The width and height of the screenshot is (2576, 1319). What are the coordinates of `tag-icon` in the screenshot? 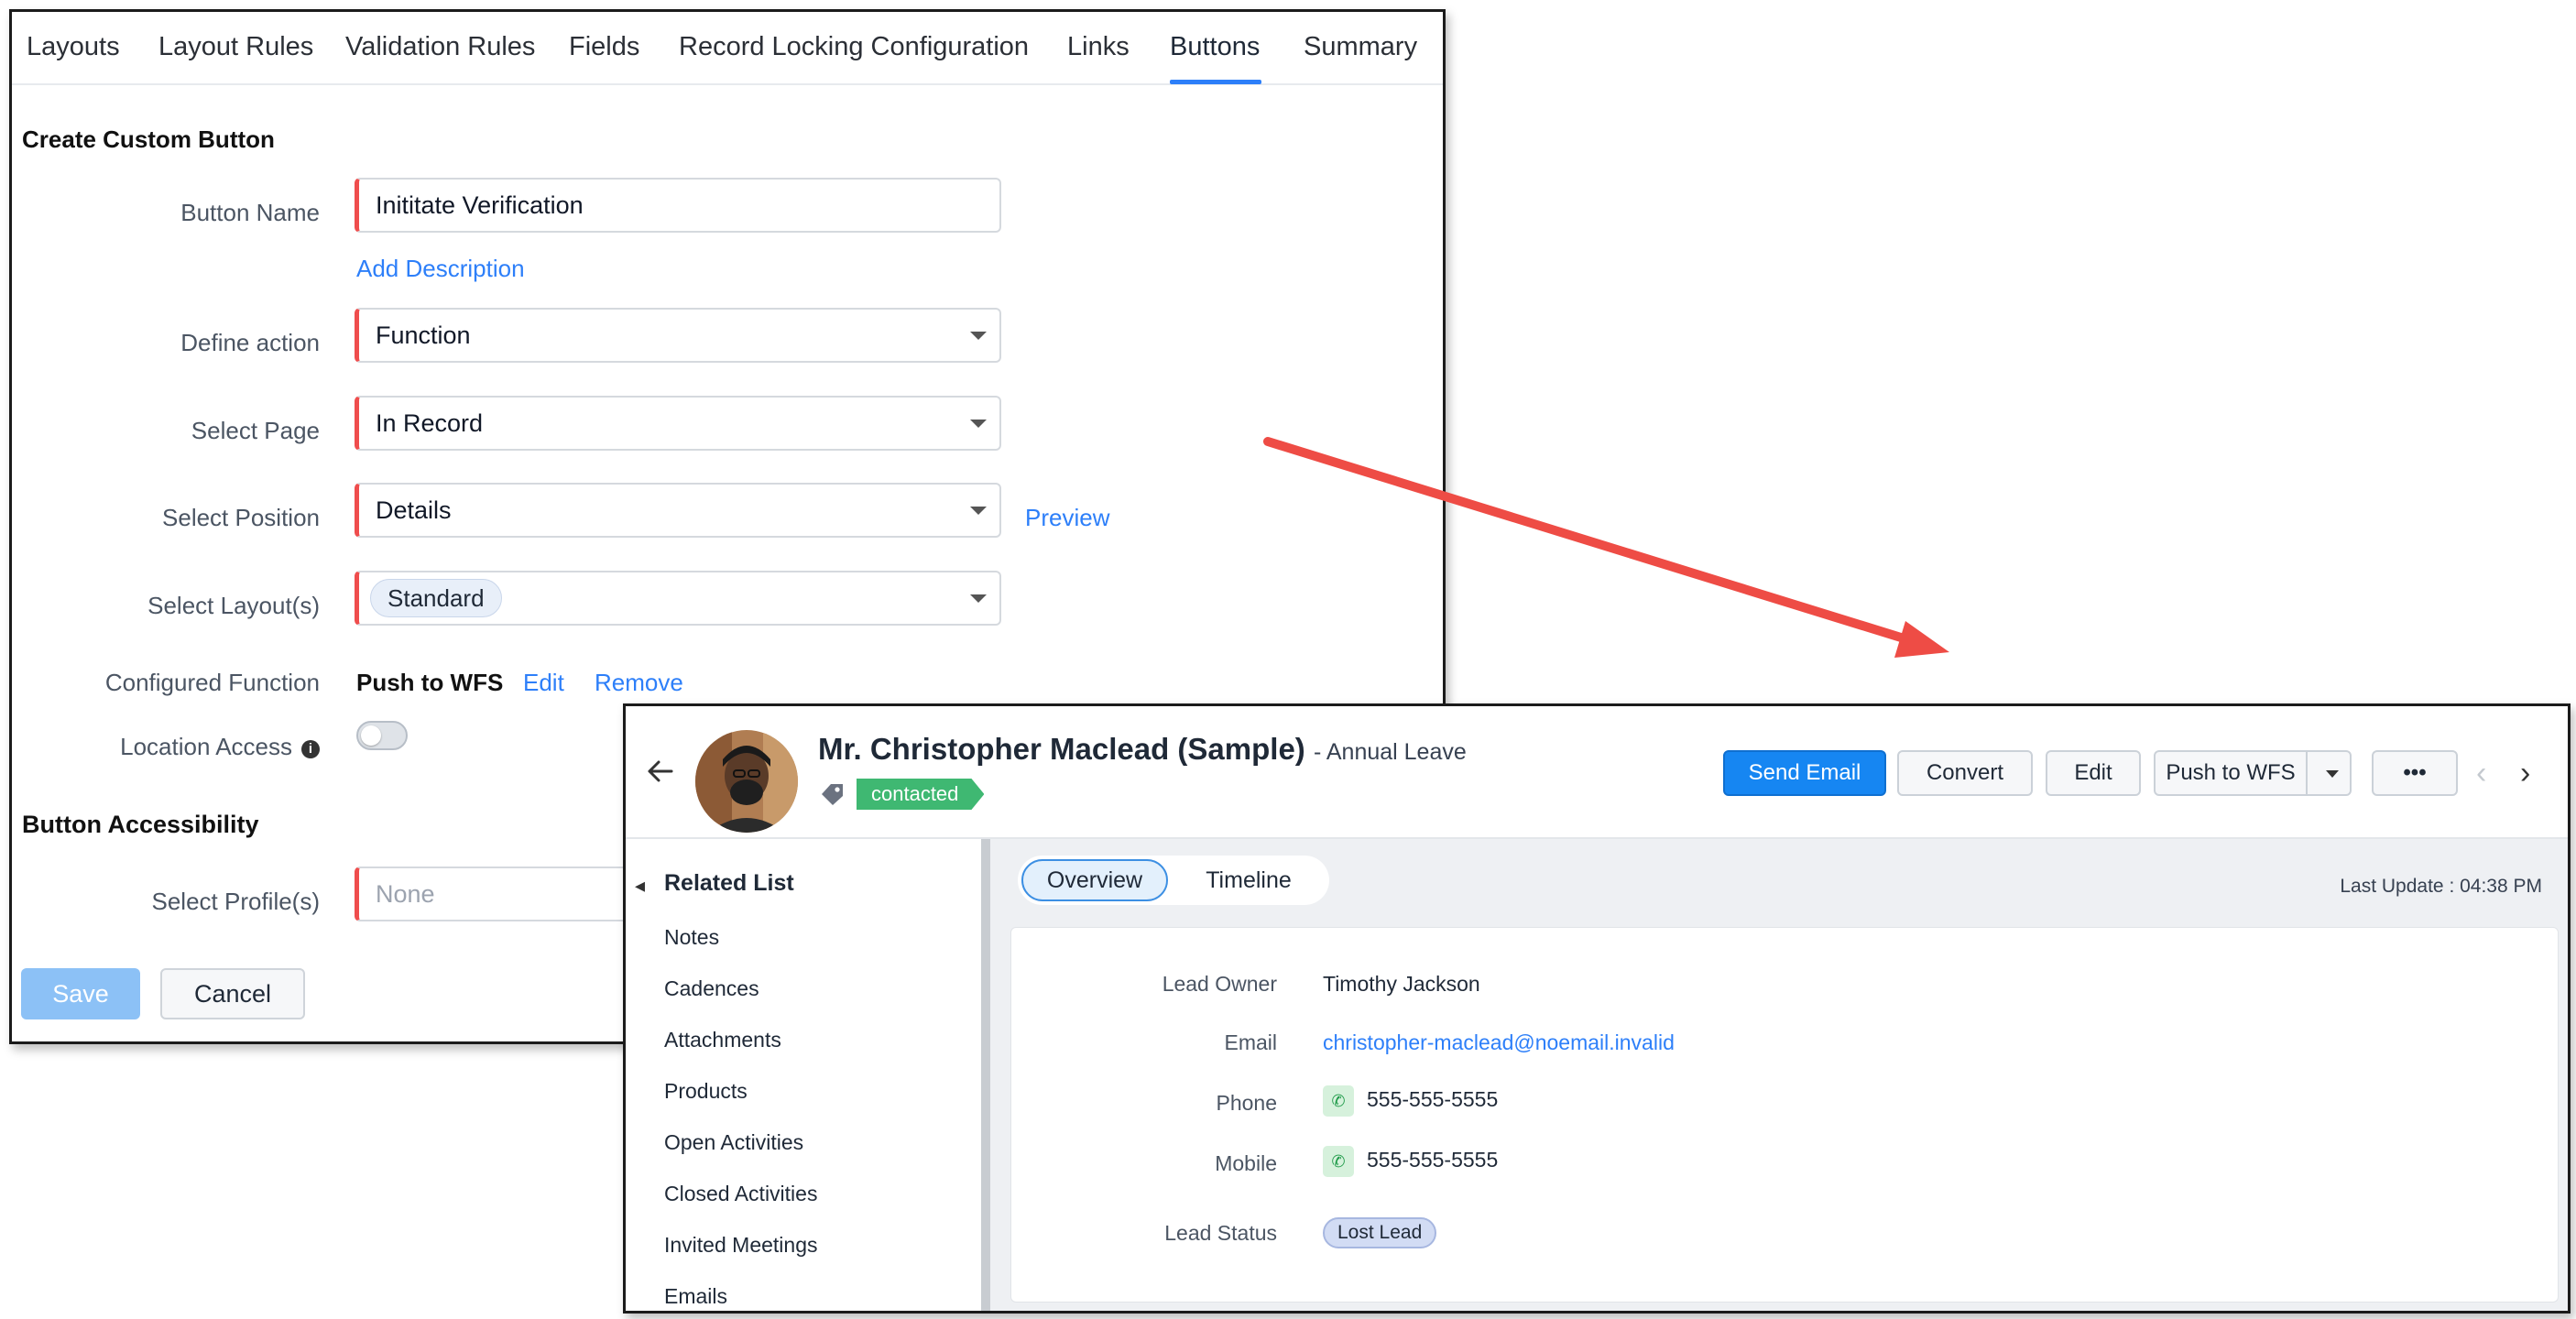 It's located at (833, 794).